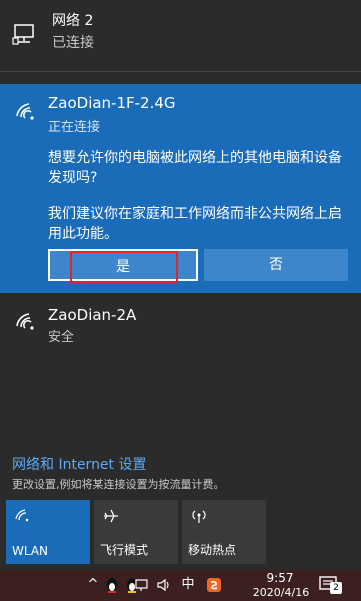 The height and width of the screenshot is (601, 361). I want to click on other-network-ssid: ZaoDian-2A, so click(92, 315).